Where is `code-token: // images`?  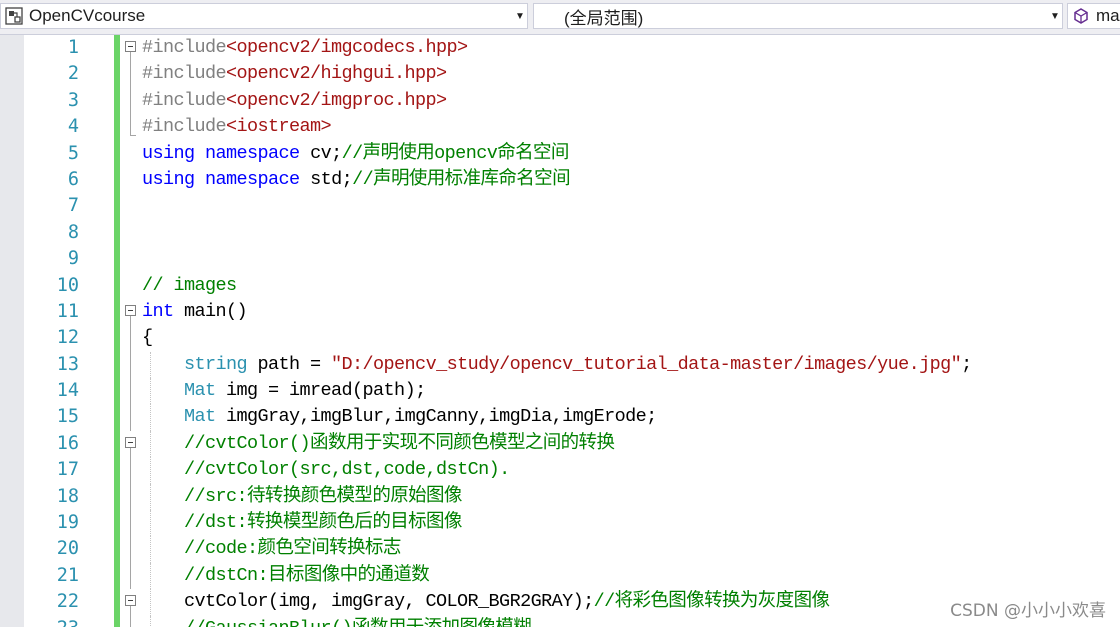 code-token: // images is located at coordinates (189, 285).